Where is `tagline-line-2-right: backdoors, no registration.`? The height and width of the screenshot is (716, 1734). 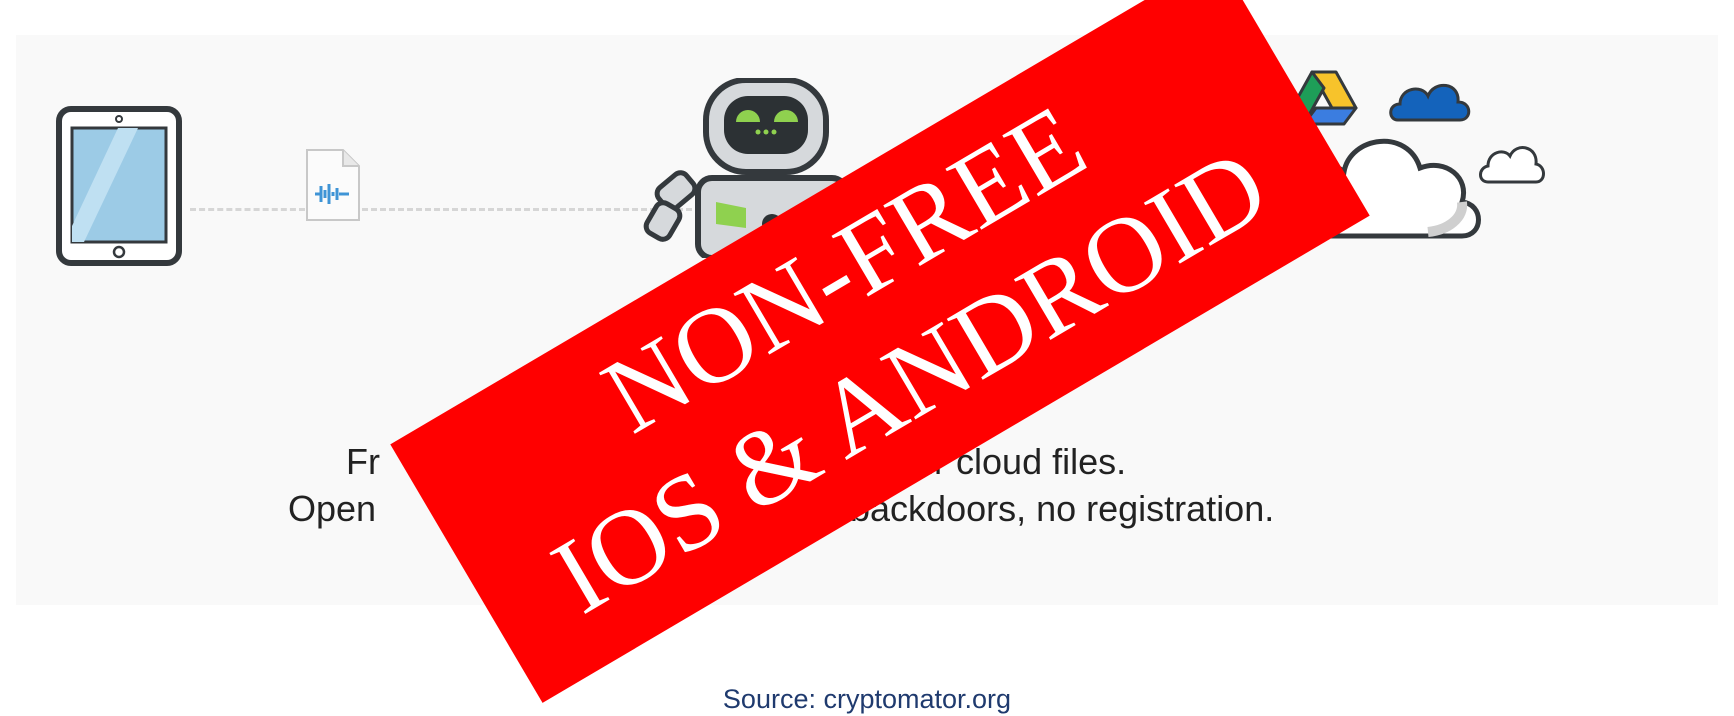 tagline-line-2-right: backdoors, no registration. is located at coordinates (1062, 508).